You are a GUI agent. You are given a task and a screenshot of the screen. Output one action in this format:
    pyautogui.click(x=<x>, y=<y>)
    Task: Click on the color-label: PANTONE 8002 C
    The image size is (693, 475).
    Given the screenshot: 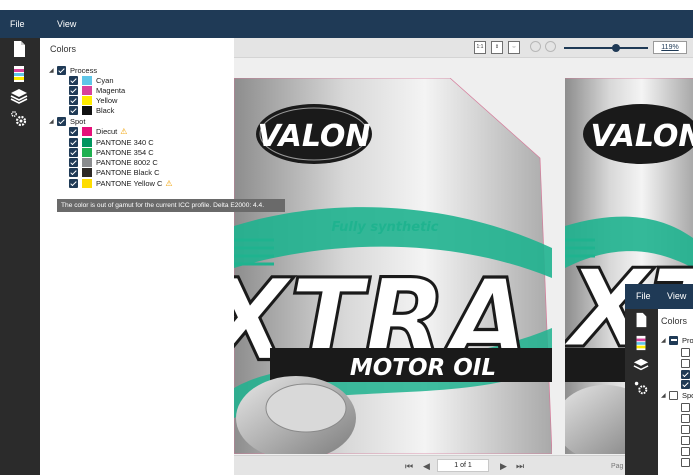 What is the action you would take?
    pyautogui.click(x=127, y=162)
    